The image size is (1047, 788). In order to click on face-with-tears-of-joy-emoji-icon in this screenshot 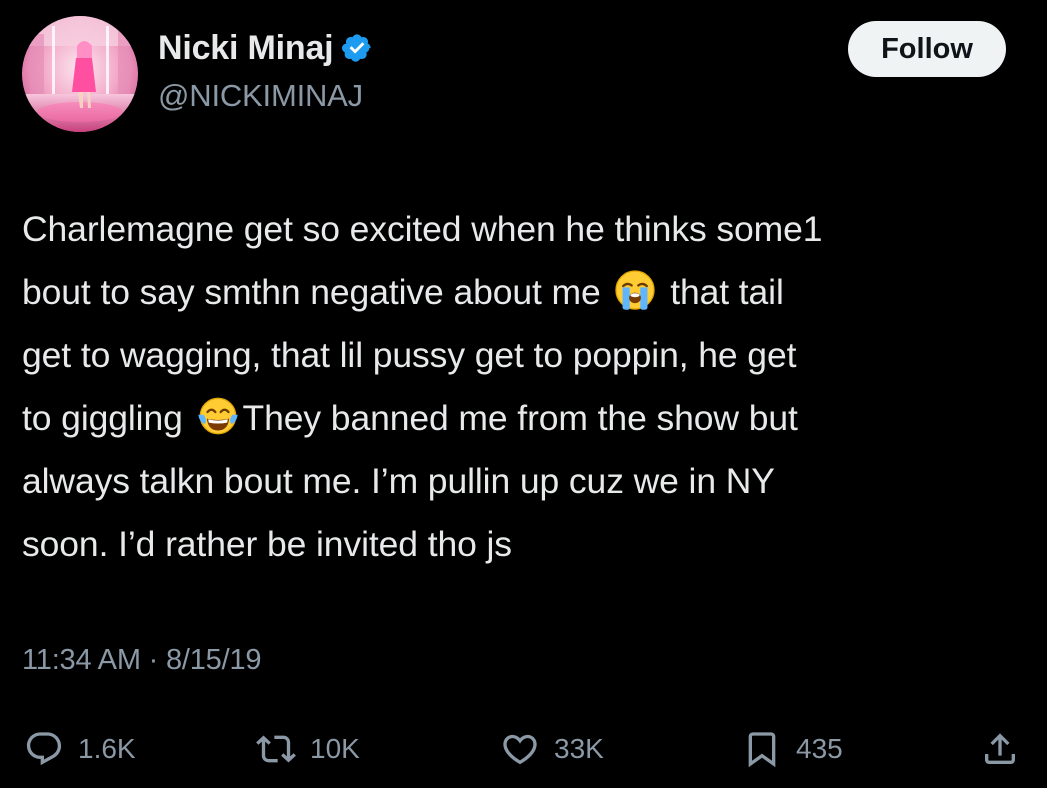, I will do `click(217, 416)`.